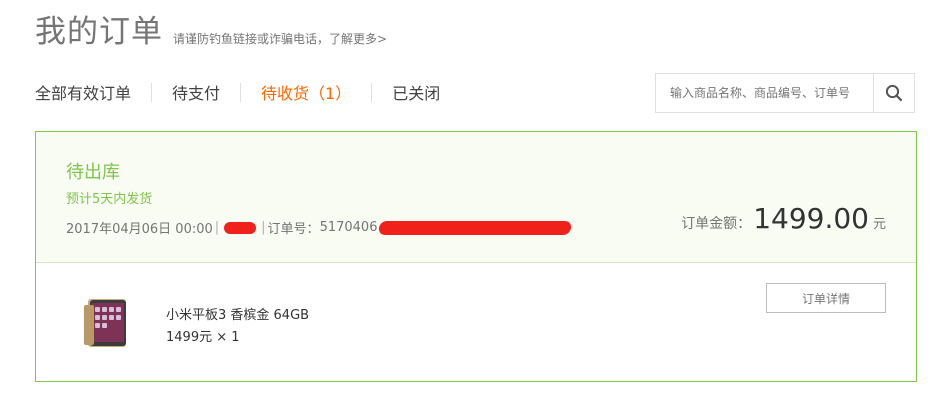 This screenshot has height=410, width=949. I want to click on fraud-notice-link: 请谨防钓鱼链接或诈骗电话，了解更多>, so click(280, 38).